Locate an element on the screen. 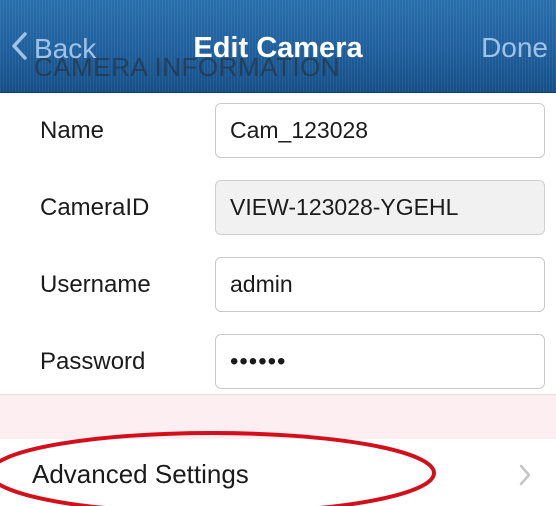 Image resolution: width=556 pixels, height=506 pixels. name-field: Cam_123028 is located at coordinates (380, 130).